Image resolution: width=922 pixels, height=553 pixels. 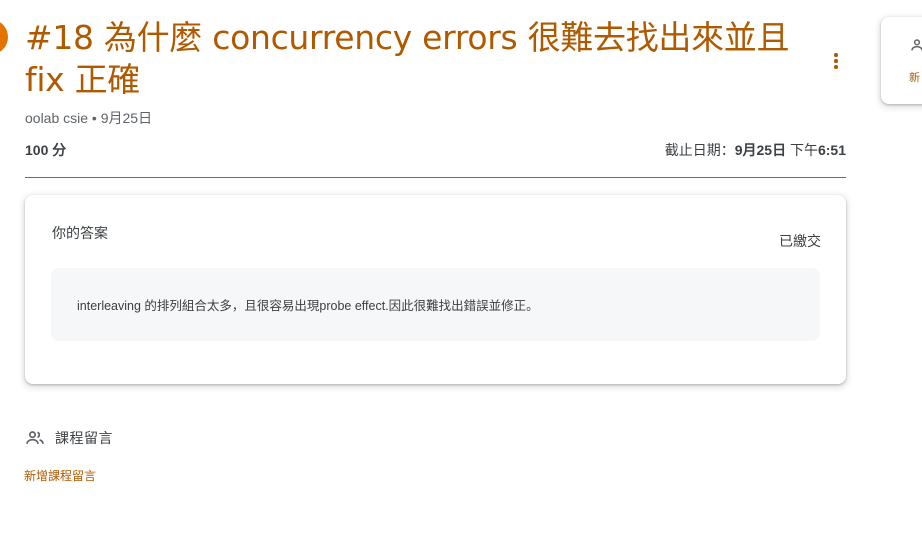 What do you see at coordinates (84, 438) in the screenshot?
I see `class-comments-title: 課程留言` at bounding box center [84, 438].